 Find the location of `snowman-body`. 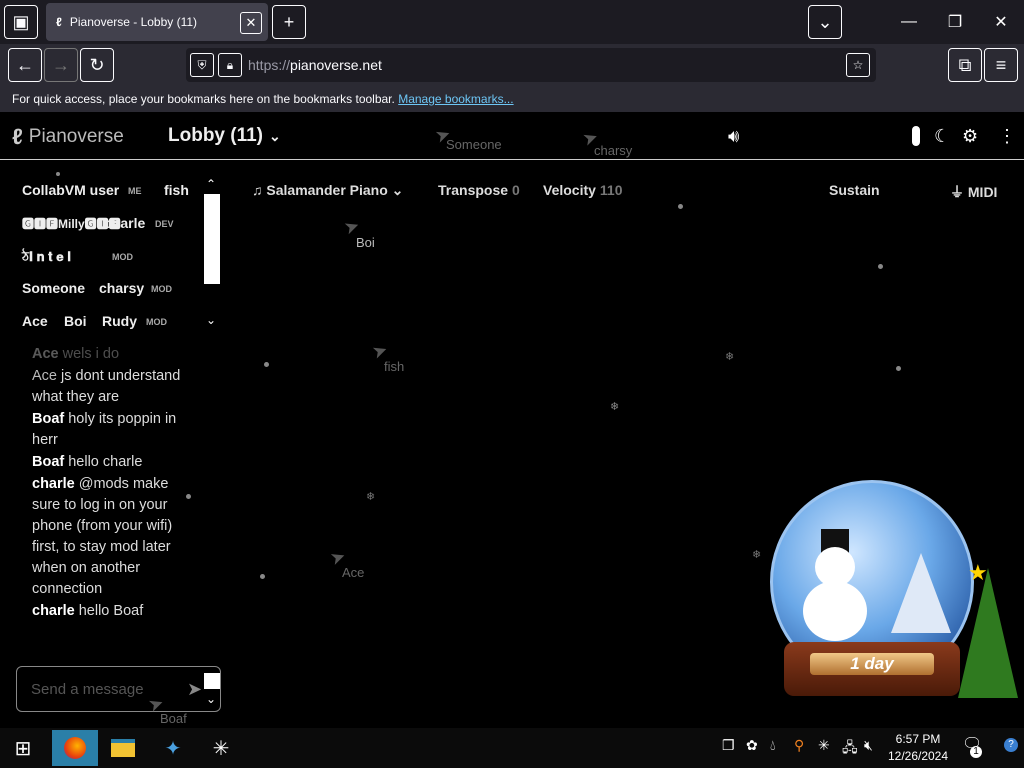

snowman-body is located at coordinates (835, 611).